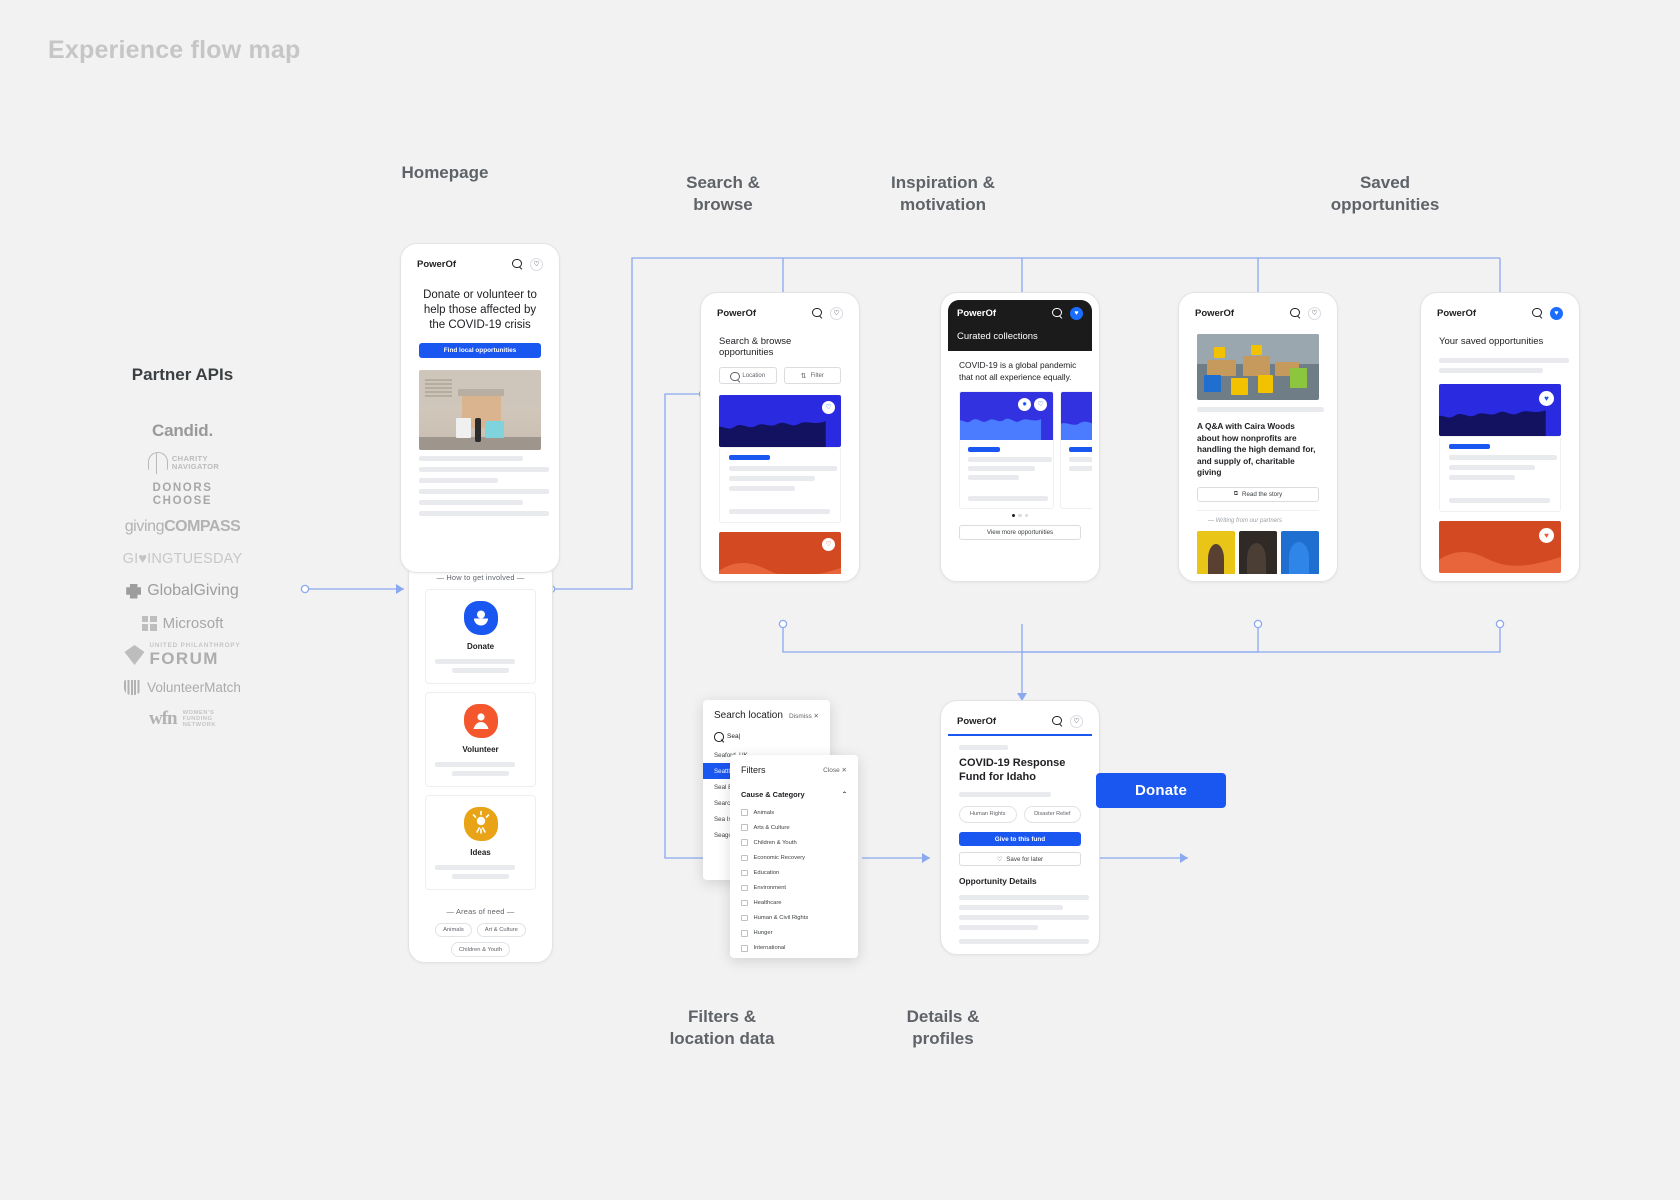 The image size is (1680, 1200). Describe the element at coordinates (1020, 513) in the screenshot. I see `carousel-dots` at that location.